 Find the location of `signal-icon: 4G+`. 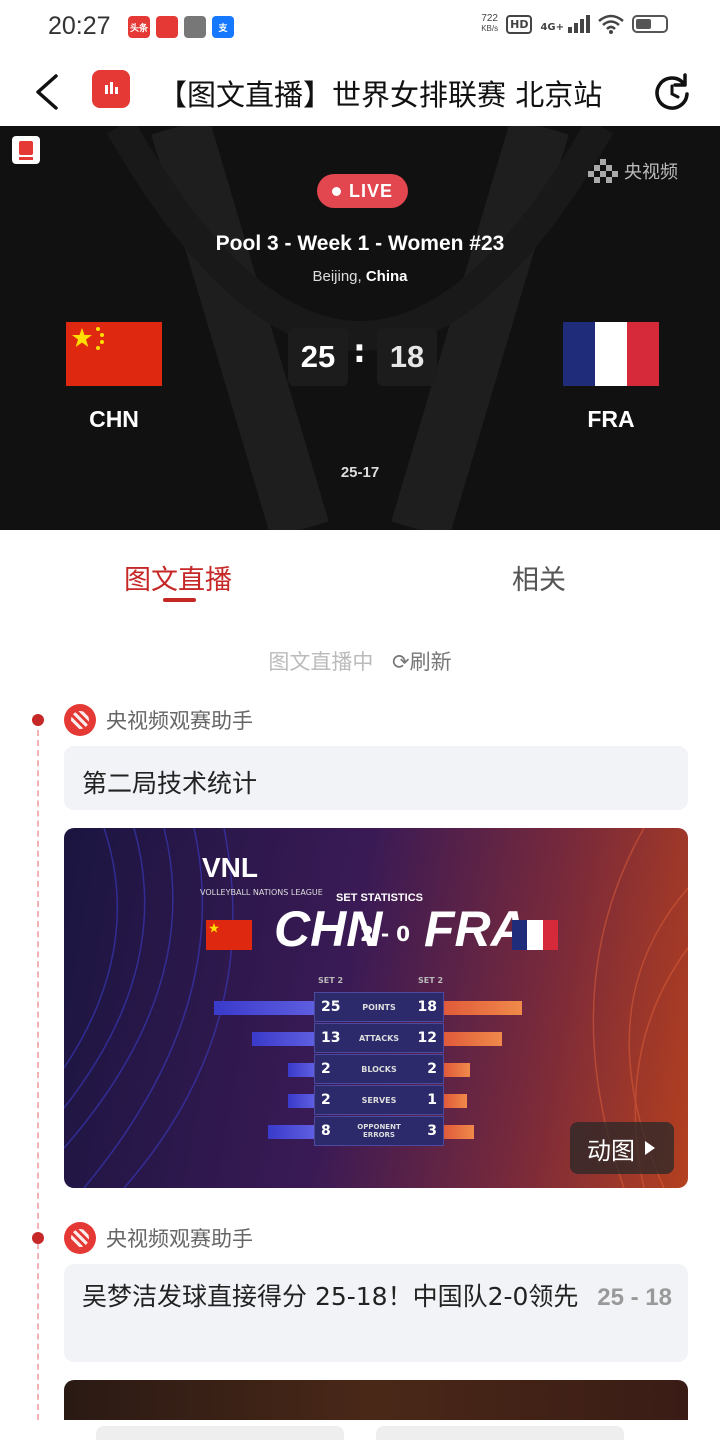

signal-icon: 4G+ is located at coordinates (565, 24).